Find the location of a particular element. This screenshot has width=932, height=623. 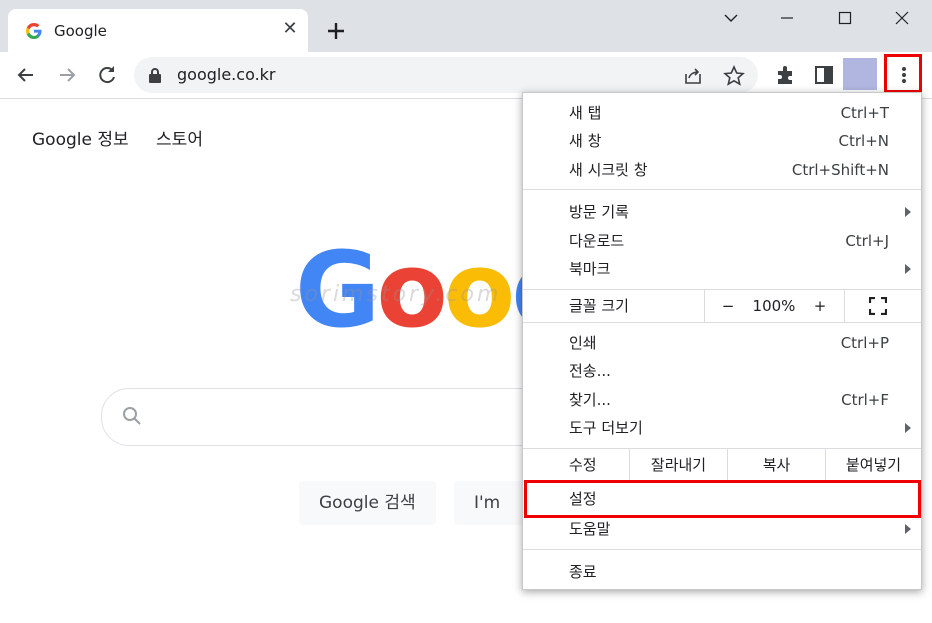

menu-shortcut: Ctrl+F is located at coordinates (865, 400).